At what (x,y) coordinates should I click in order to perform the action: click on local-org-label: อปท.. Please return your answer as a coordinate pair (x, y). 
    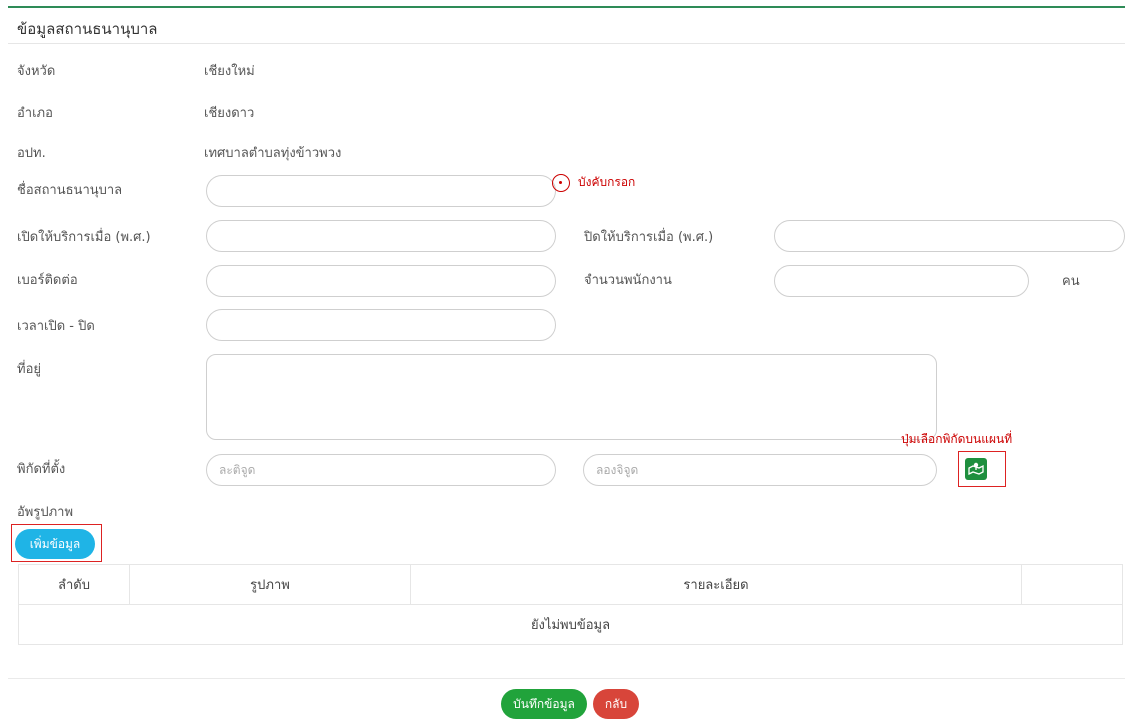
    Looking at the image, I should click on (31, 153).